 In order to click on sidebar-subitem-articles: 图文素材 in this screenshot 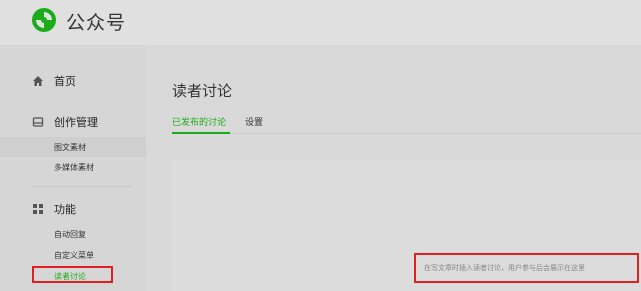, I will do `click(73, 147)`.